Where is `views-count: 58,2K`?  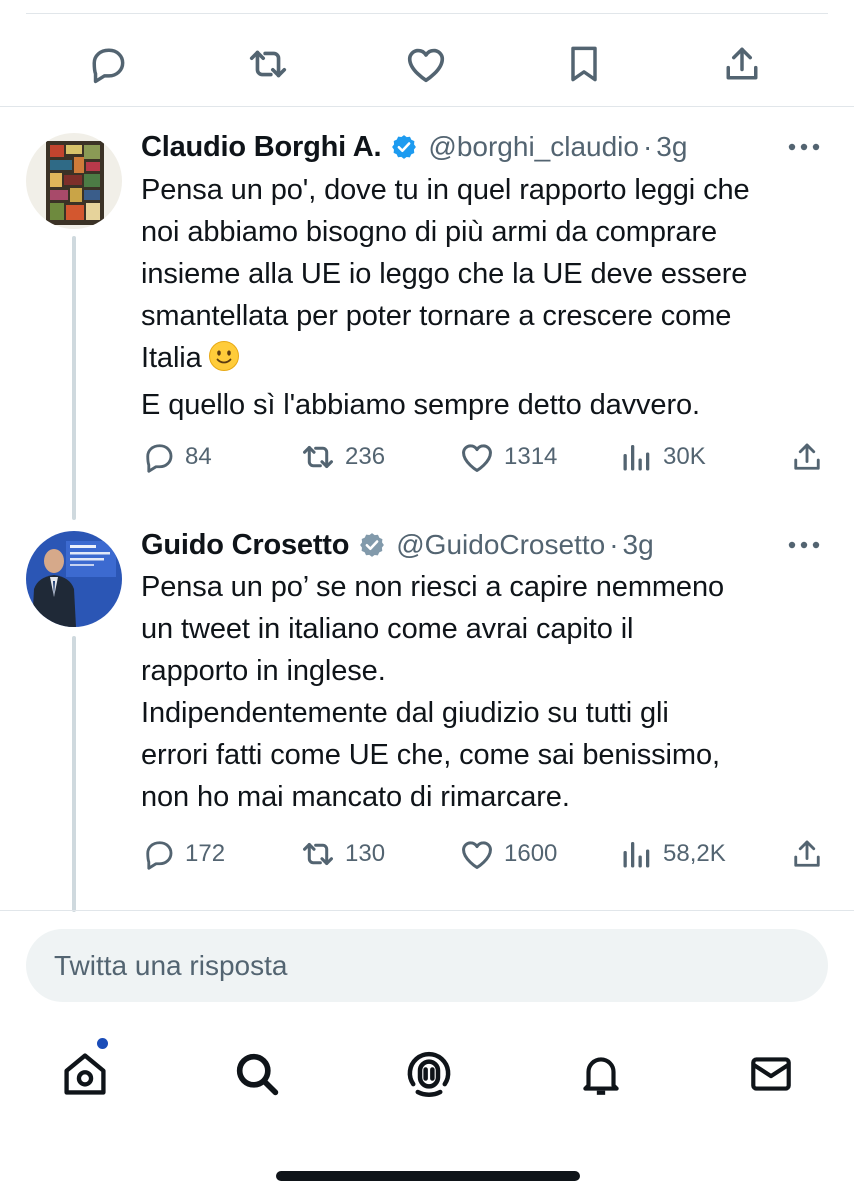 views-count: 58,2K is located at coordinates (694, 853).